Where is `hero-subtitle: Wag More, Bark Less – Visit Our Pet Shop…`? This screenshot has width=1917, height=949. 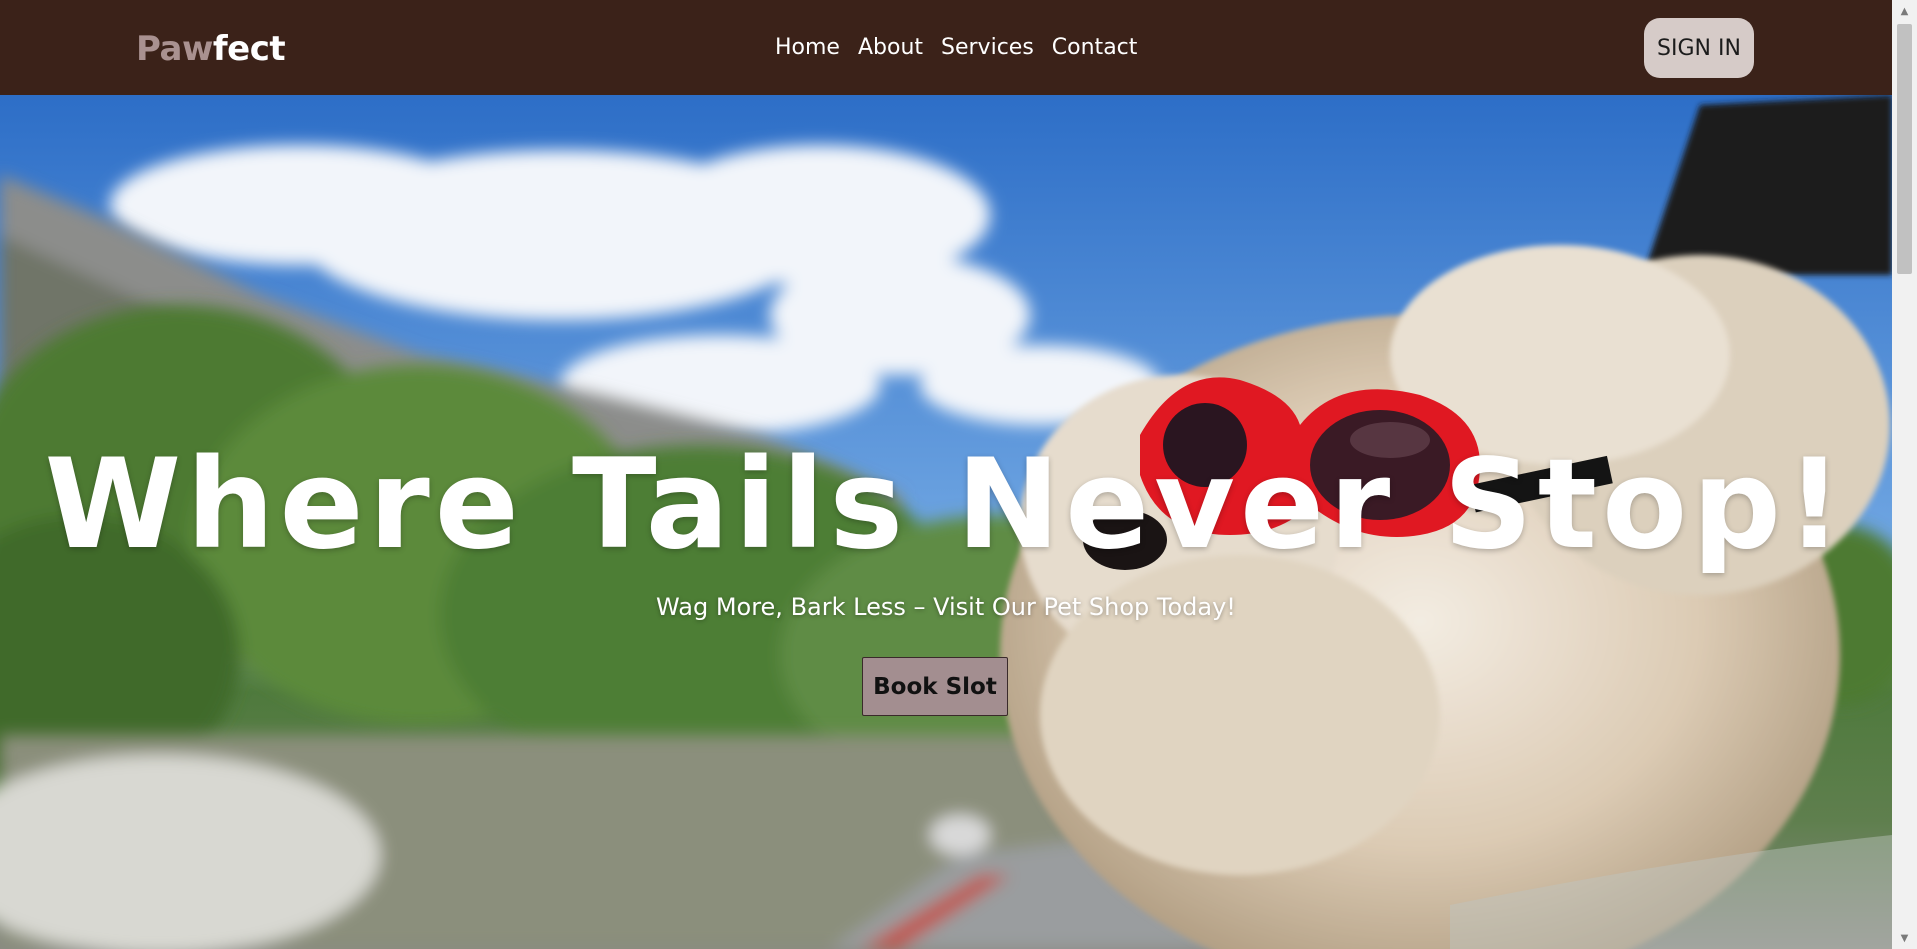
hero-subtitle: Wag More, Bark Less – Visit Our Pet Shop… is located at coordinates (946, 607).